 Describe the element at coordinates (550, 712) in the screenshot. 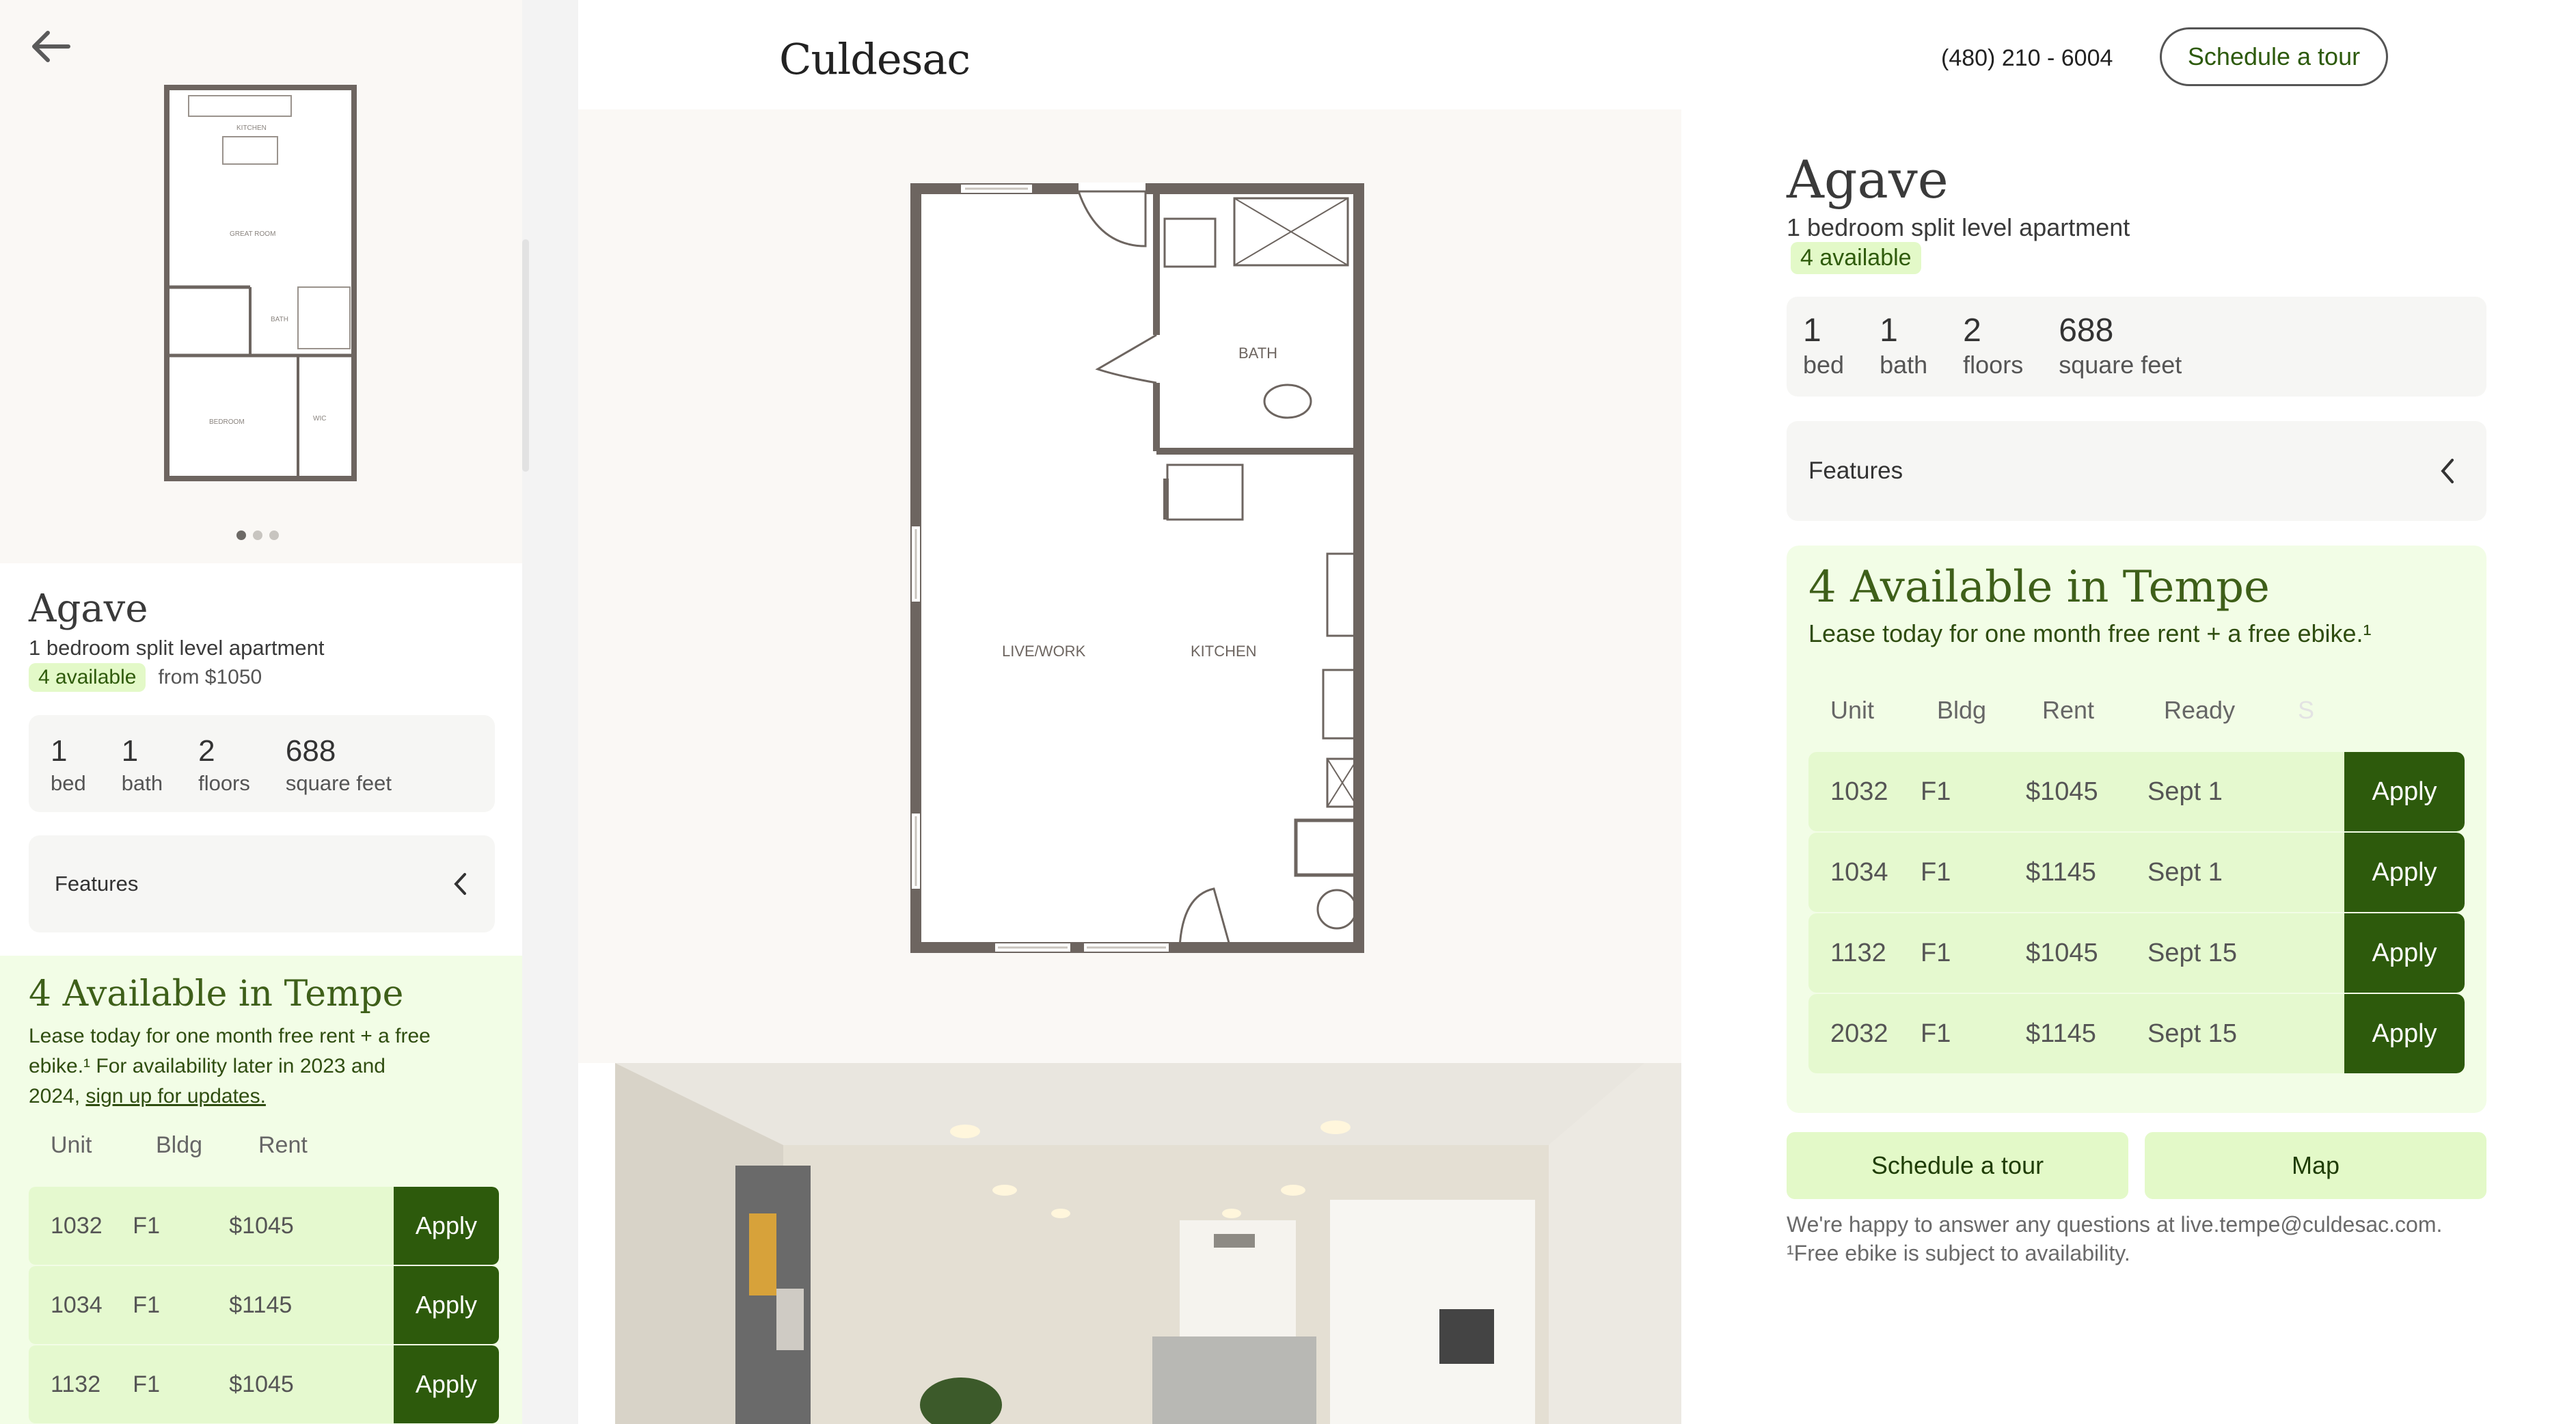

I see `mobile-scrollbar` at that location.